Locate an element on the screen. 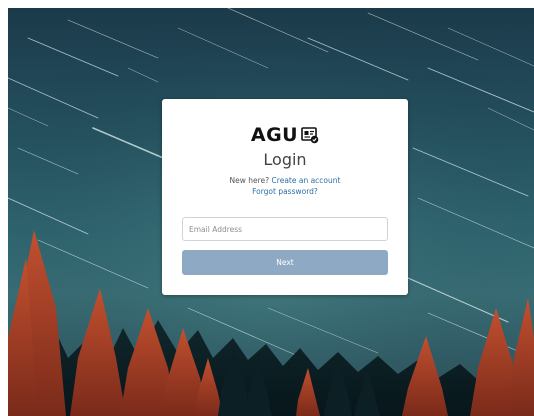 This screenshot has width=534, height=416. forgot-password-link: Forgot password? is located at coordinates (285, 191).